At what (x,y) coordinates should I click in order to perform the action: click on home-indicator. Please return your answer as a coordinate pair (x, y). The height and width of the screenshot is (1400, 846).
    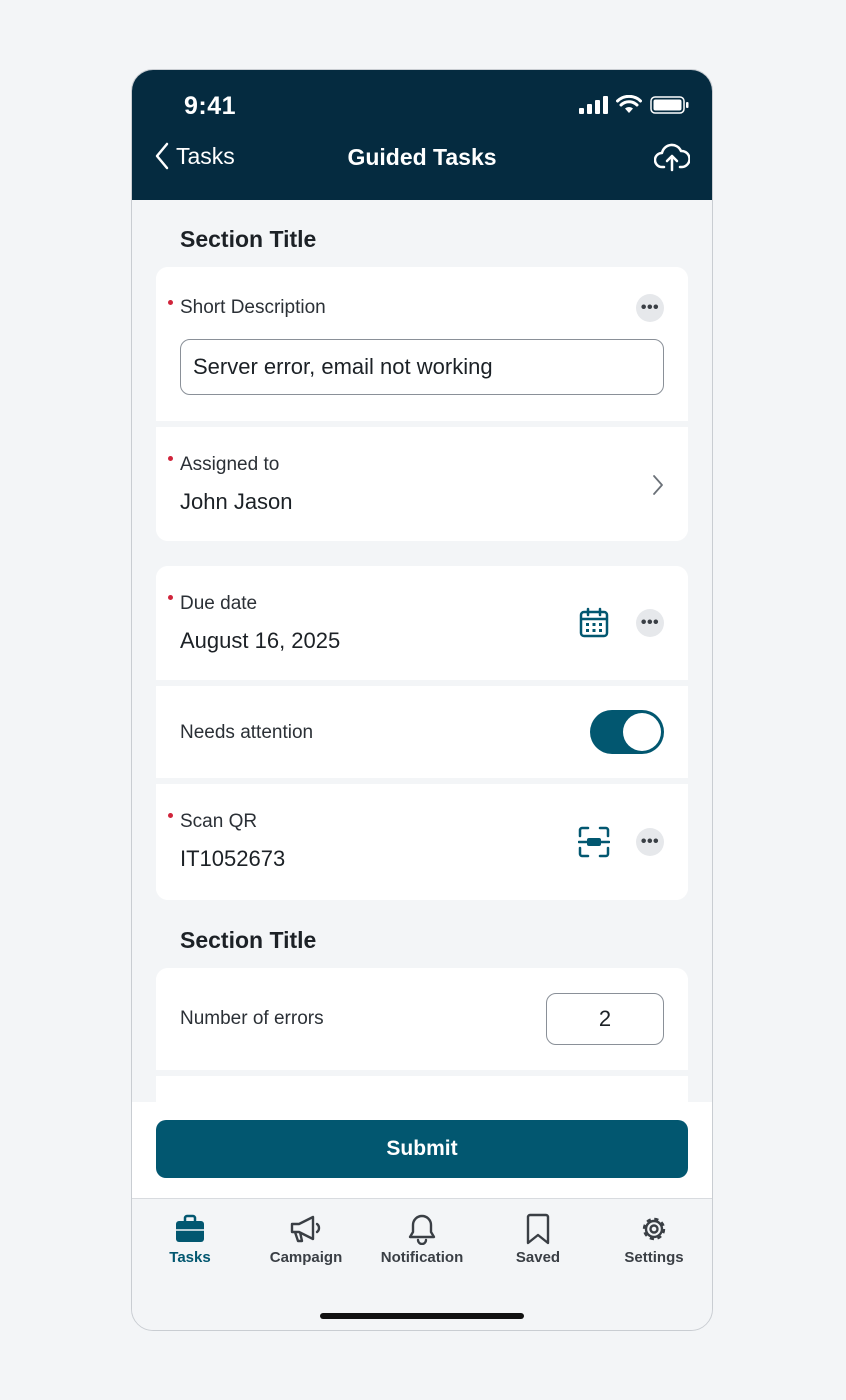
    Looking at the image, I should click on (422, 1316).